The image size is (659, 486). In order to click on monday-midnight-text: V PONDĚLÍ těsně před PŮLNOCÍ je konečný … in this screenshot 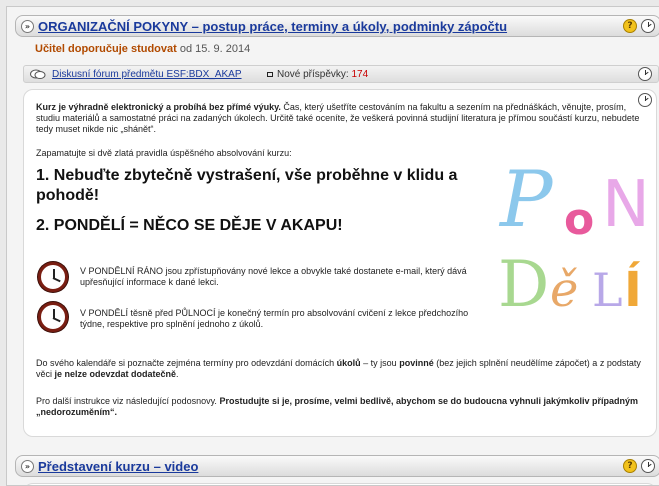, I will do `click(274, 318)`.